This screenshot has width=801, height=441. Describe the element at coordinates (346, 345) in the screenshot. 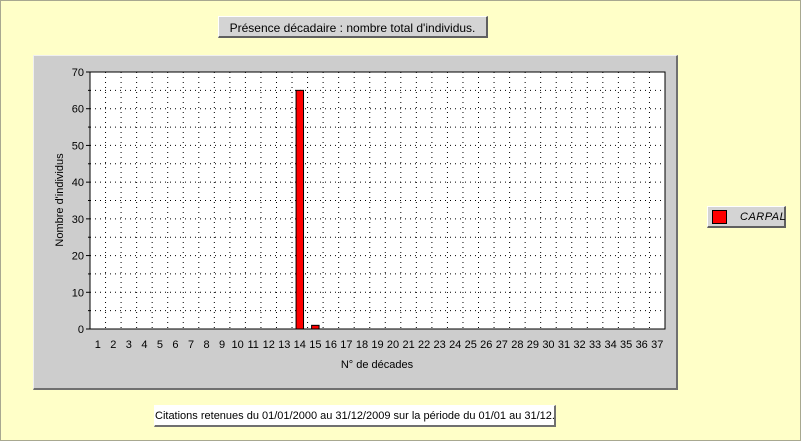

I see `x-tick-label: 17` at that location.